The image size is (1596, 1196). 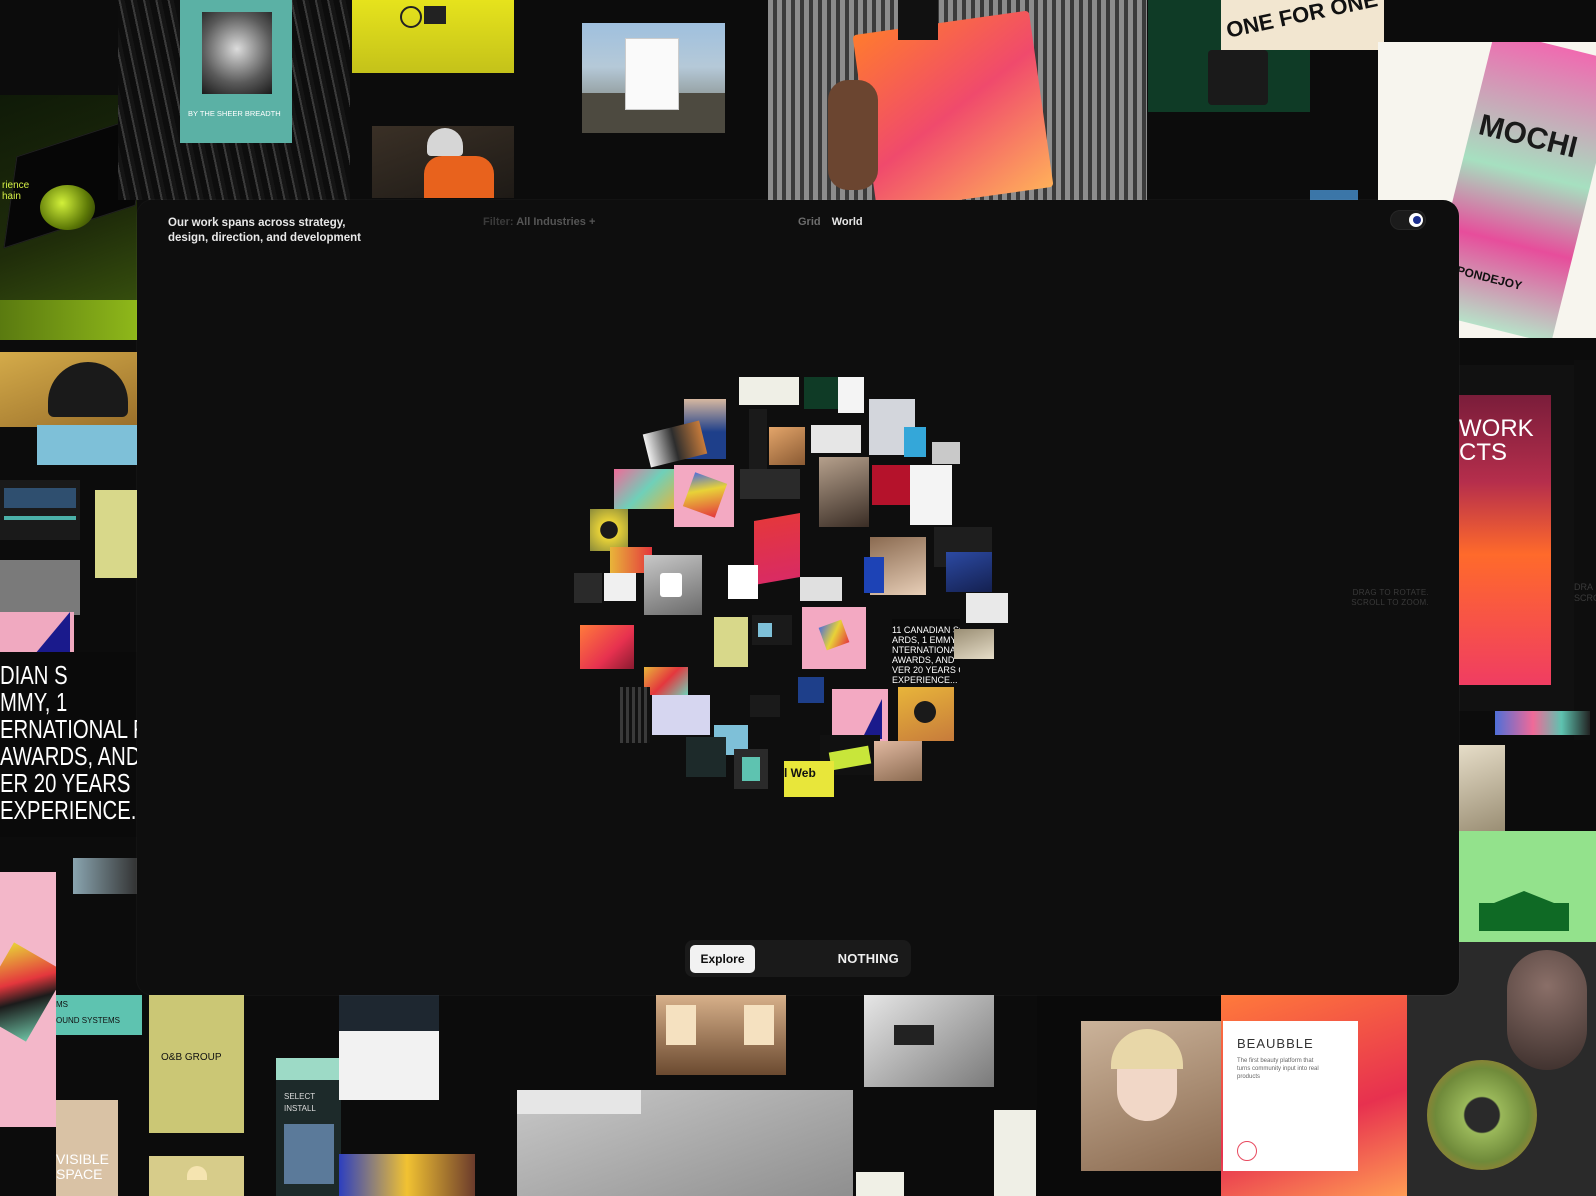 I want to click on tile-pink-cube, so click(x=28, y=999).